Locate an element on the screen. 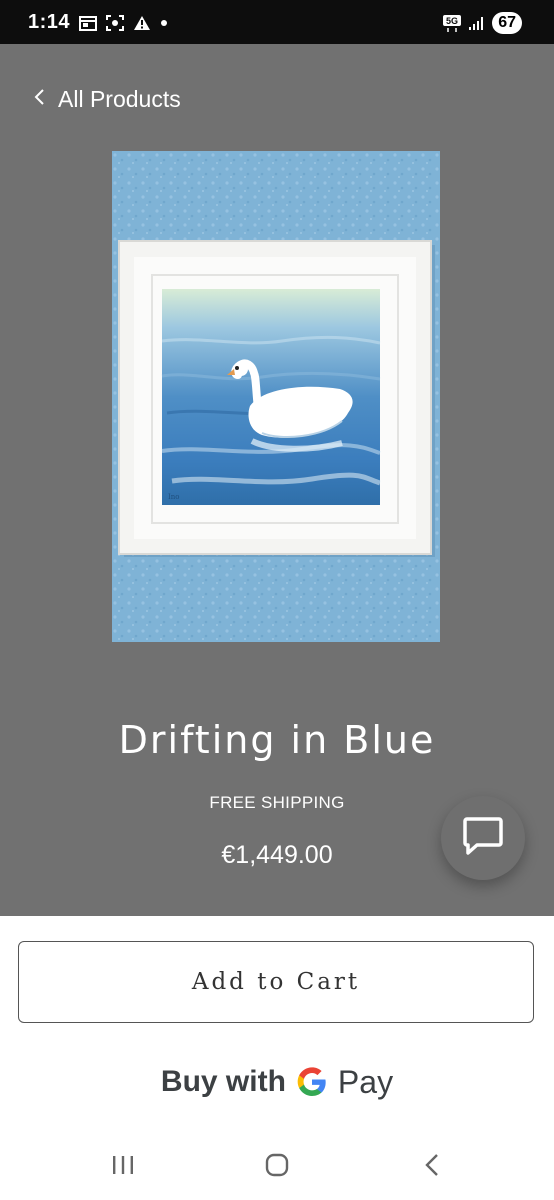 The height and width of the screenshot is (1200, 554). product-title: Drifting in Blue is located at coordinates (277, 740).